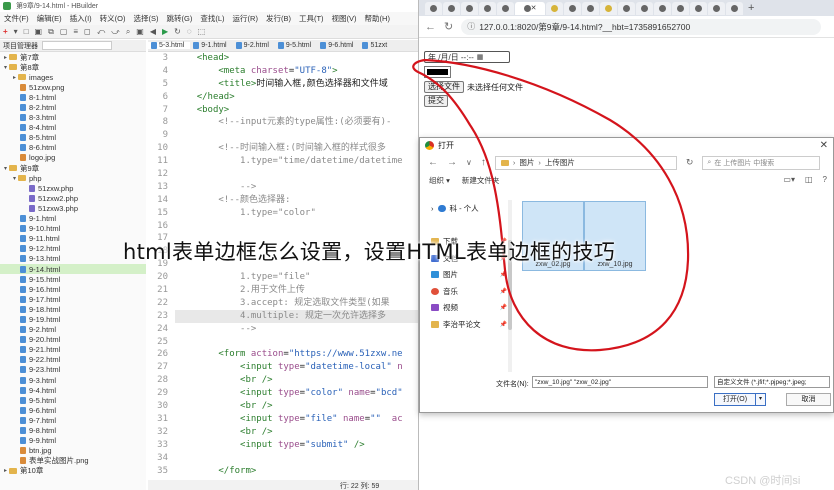 This screenshot has height=490, width=834. What do you see at coordinates (296, 110) in the screenshot?
I see `code-line: <body>` at bounding box center [296, 110].